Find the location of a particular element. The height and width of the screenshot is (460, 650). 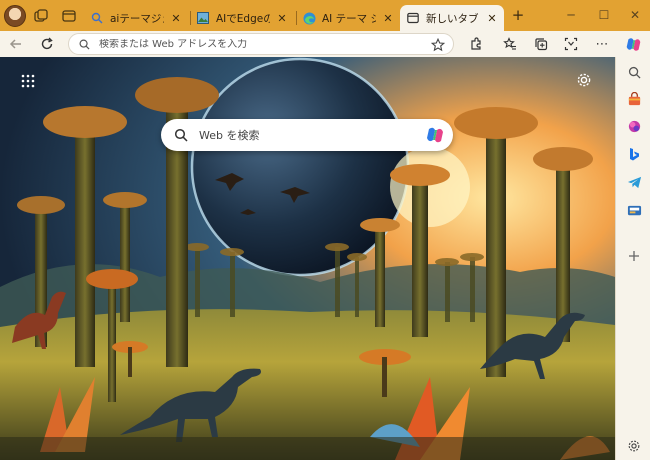

address-input is located at coordinates (264, 44).